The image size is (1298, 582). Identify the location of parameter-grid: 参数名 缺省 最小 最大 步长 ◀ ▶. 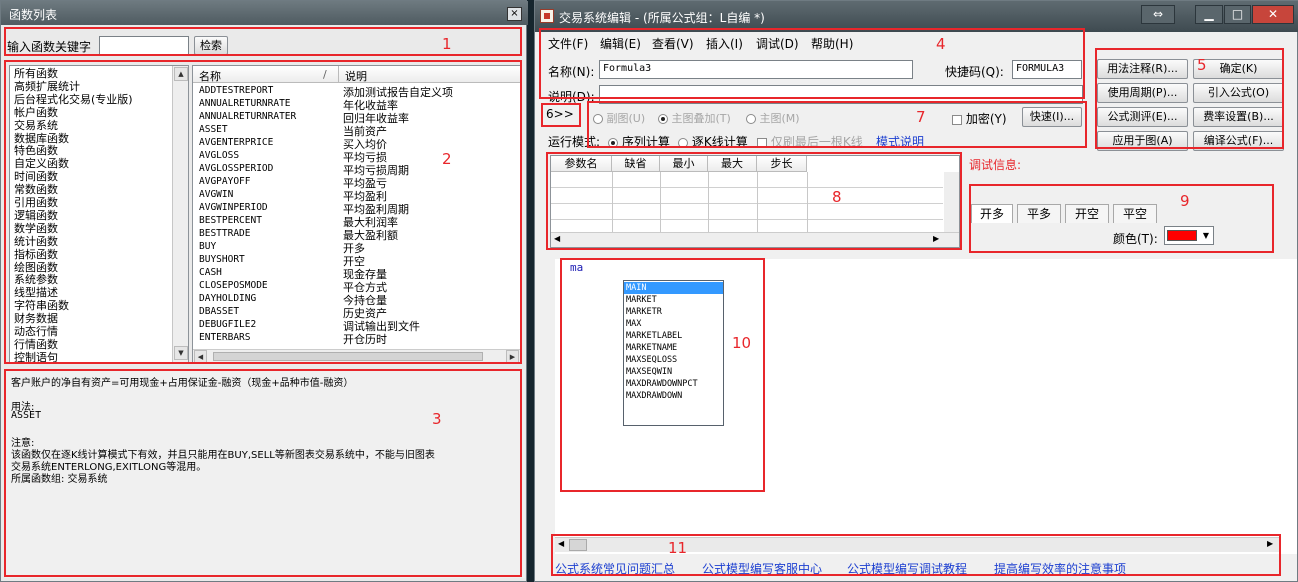
(755, 201).